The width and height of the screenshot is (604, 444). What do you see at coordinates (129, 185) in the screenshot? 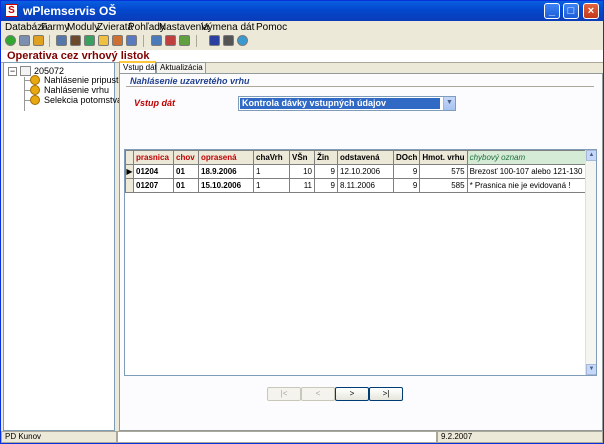
I see `row-selector` at bounding box center [129, 185].